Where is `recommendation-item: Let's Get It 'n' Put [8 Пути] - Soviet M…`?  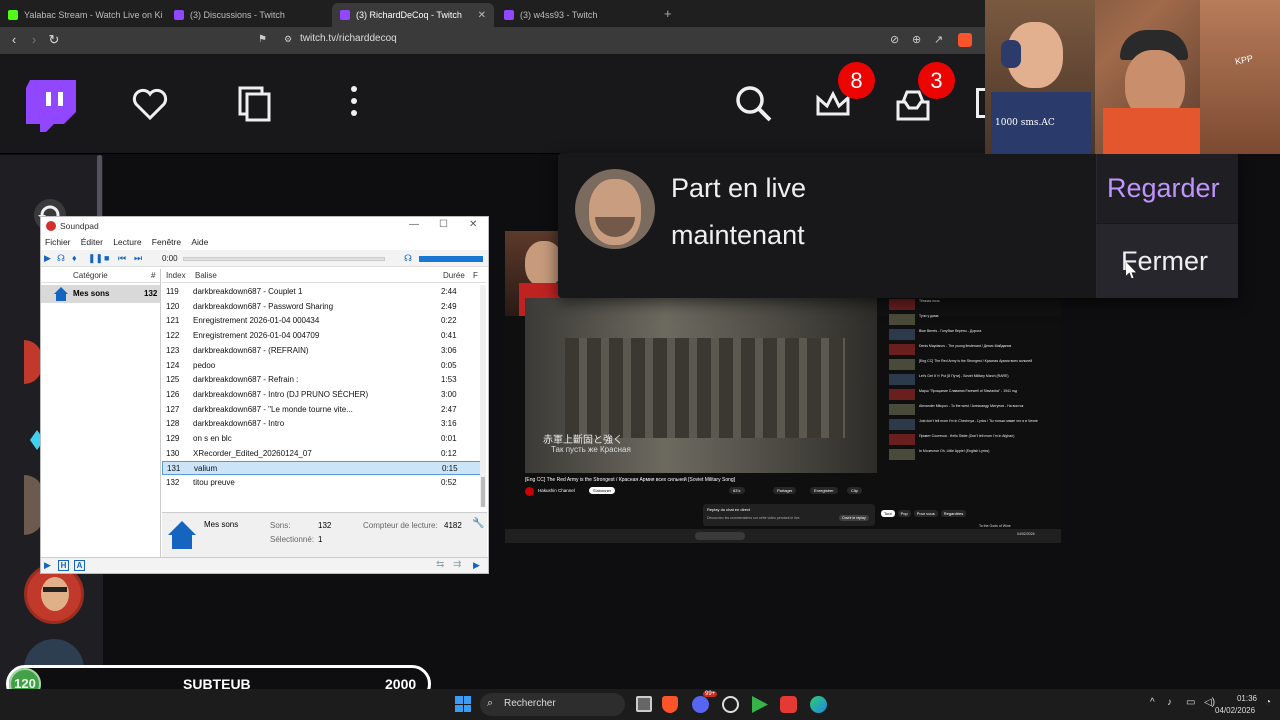
recommendation-item: Let's Get It 'n' Put [8 Пути] - Soviet M… is located at coordinates (973, 379).